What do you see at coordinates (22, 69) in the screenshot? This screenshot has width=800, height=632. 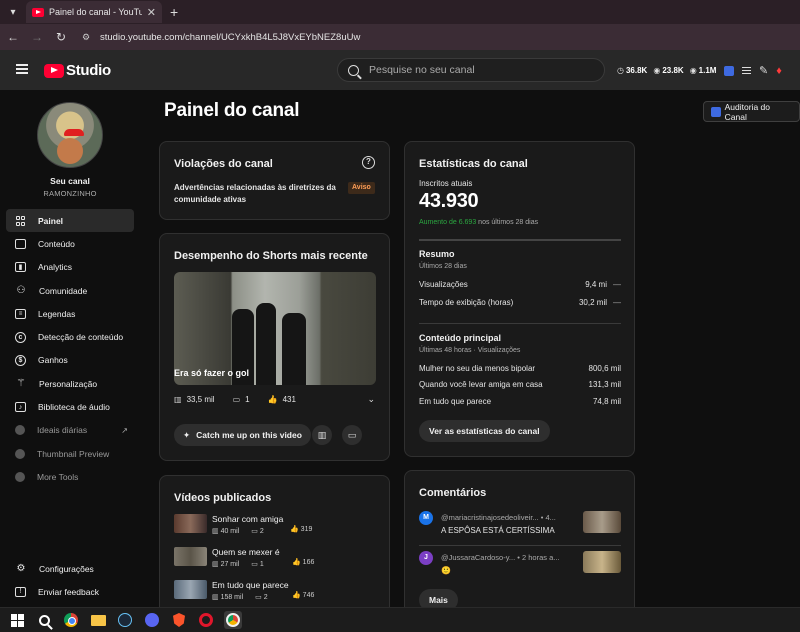 I see `hamburger-menu-icon` at bounding box center [22, 69].